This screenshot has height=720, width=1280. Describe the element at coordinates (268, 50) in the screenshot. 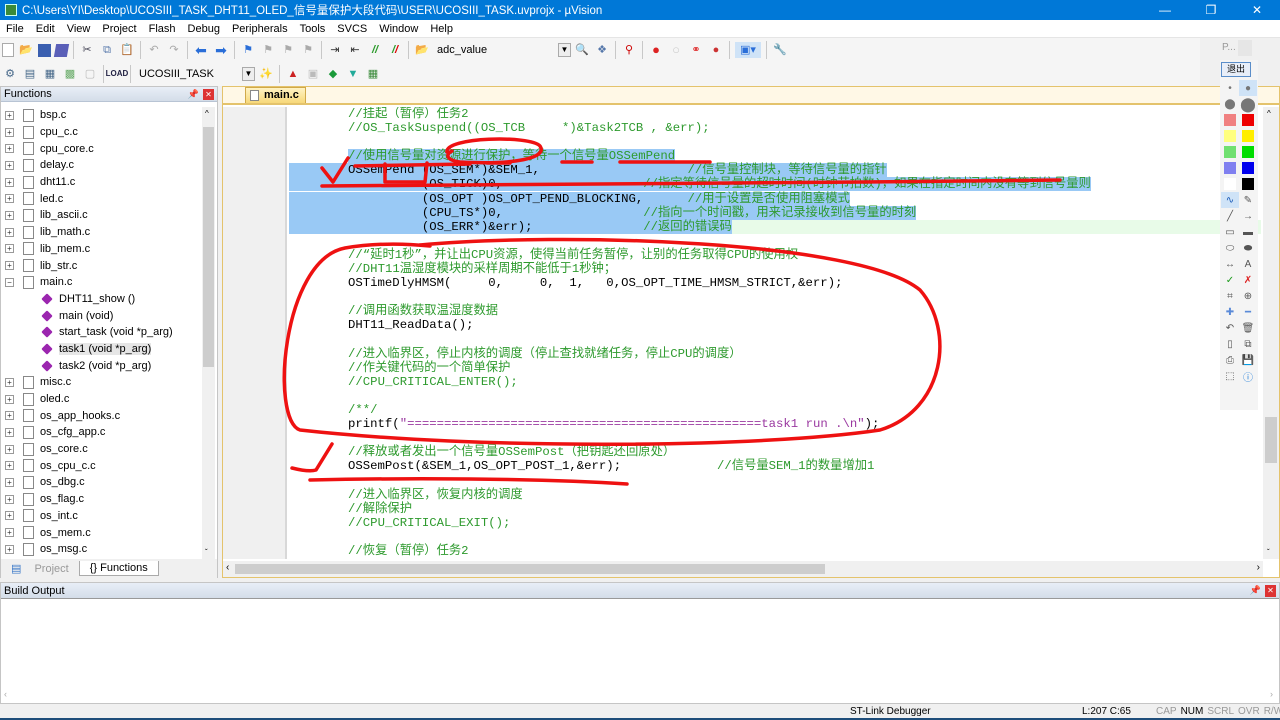

I see `prev-bookmark-icon: ⚑` at that location.